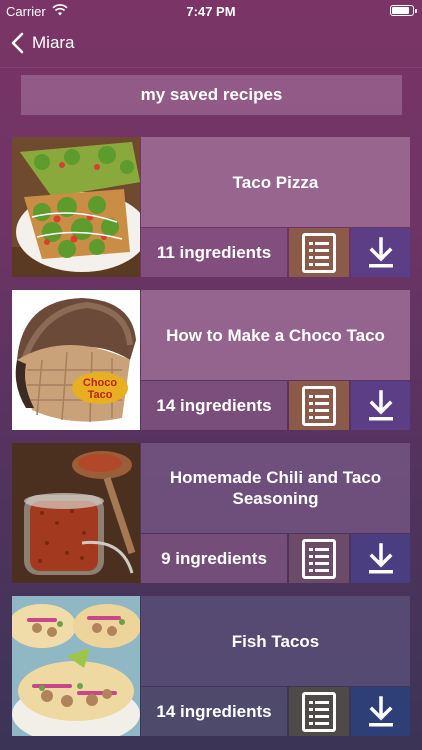  I want to click on nav-divider, so click(211, 67).